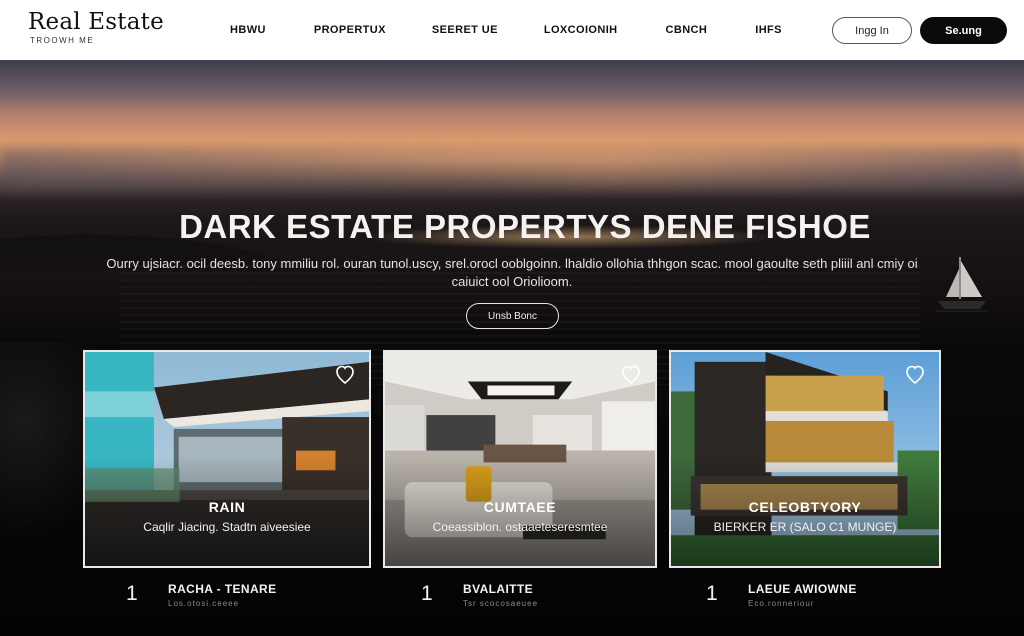 The image size is (1024, 636). Describe the element at coordinates (802, 589) in the screenshot. I see `listing-name: LAEUE AWIOWNE` at that location.